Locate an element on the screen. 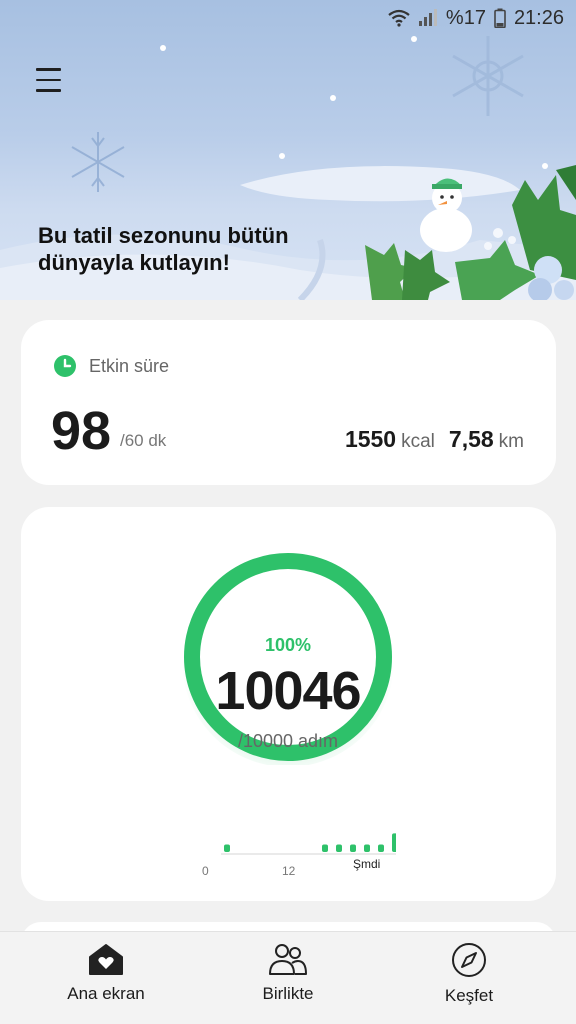 The height and width of the screenshot is (1024, 576). nav-home: Ana ekran is located at coordinates (106, 973).